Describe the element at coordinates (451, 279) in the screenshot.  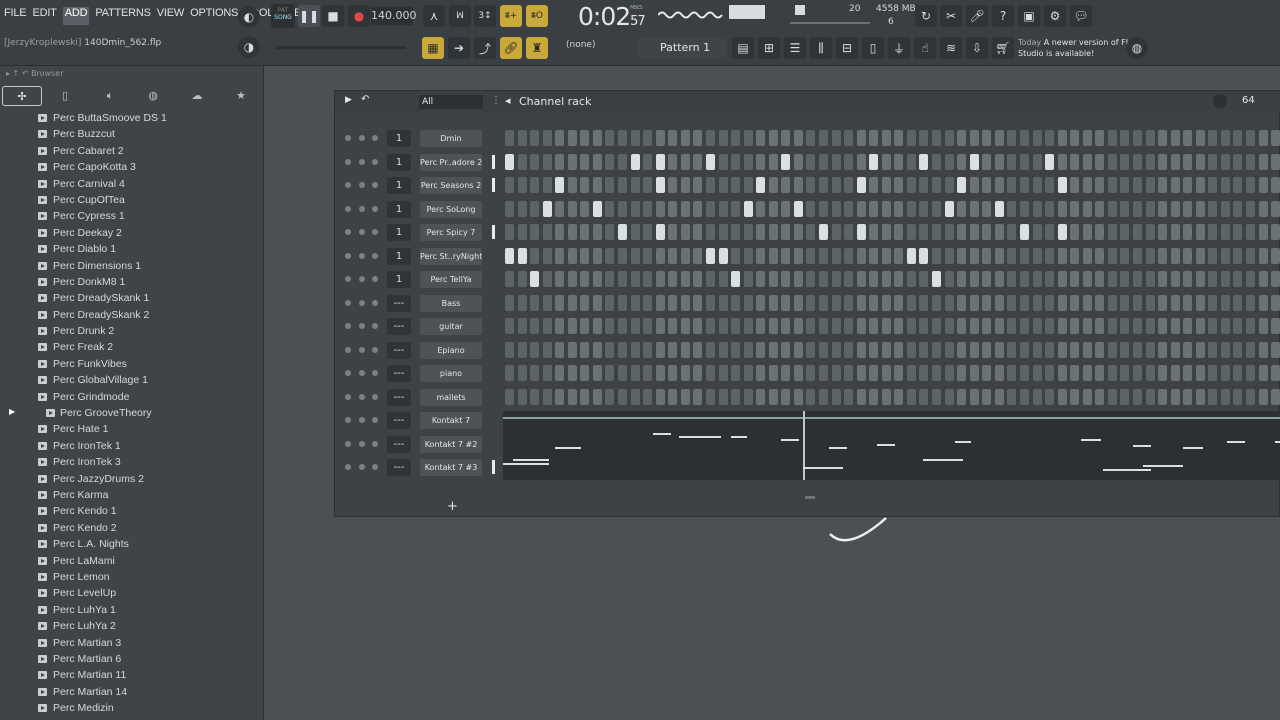
I see `channel-name-button: Perc TellYa` at that location.